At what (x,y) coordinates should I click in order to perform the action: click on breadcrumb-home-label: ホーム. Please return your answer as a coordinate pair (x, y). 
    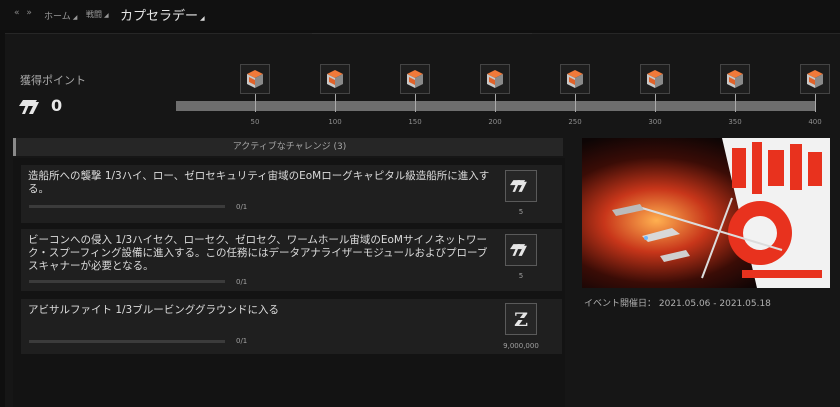
    Looking at the image, I should click on (57, 17).